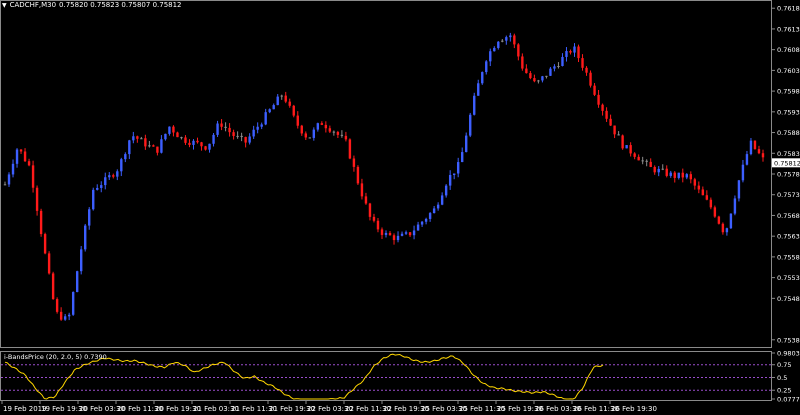 The height and width of the screenshot is (415, 800). Describe the element at coordinates (55, 357) in the screenshot. I see `indicator-title: i-BandsPrice (20, 2.0, 5) 0.7390` at that location.